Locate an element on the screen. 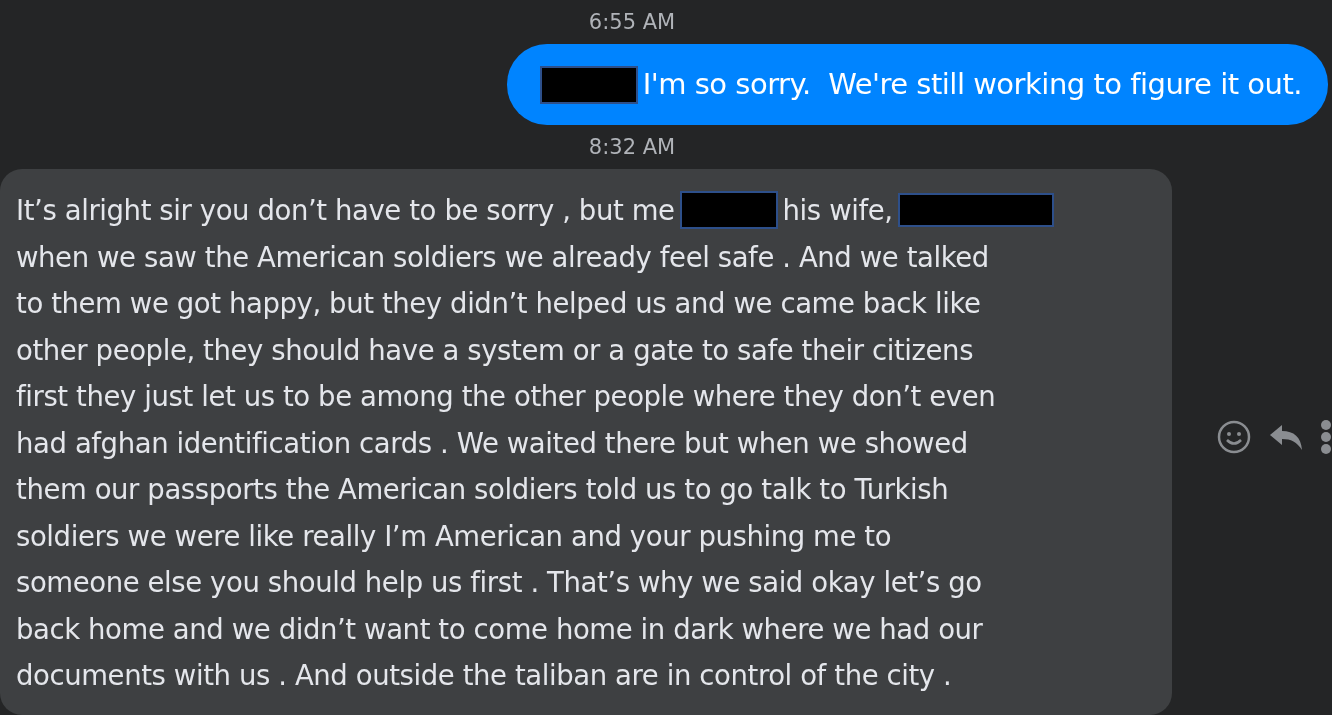 This screenshot has height=715, width=1332. message-text: soldiers we were like really I’m American and your pushing me to is located at coordinates (454, 536).